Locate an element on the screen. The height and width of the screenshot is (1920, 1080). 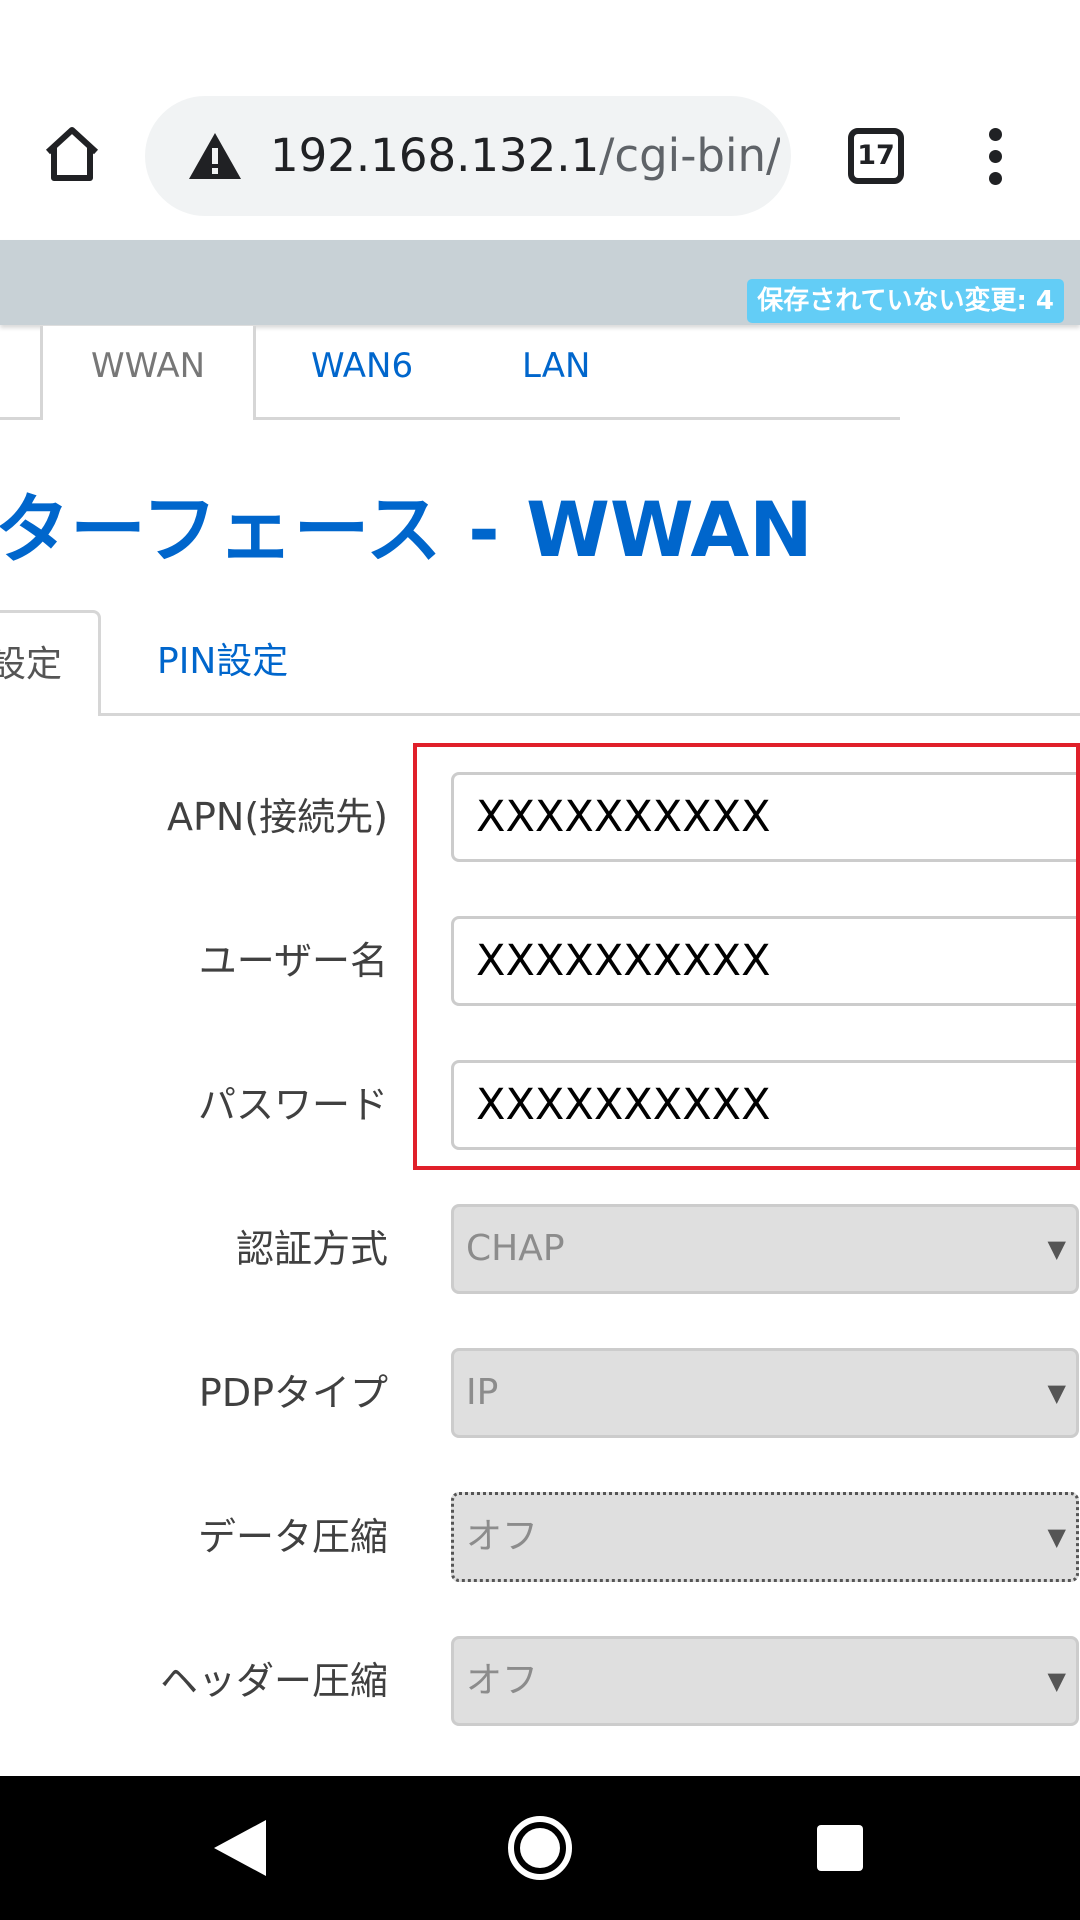
auth-select: CHAP ▼ is located at coordinates (765, 1249).